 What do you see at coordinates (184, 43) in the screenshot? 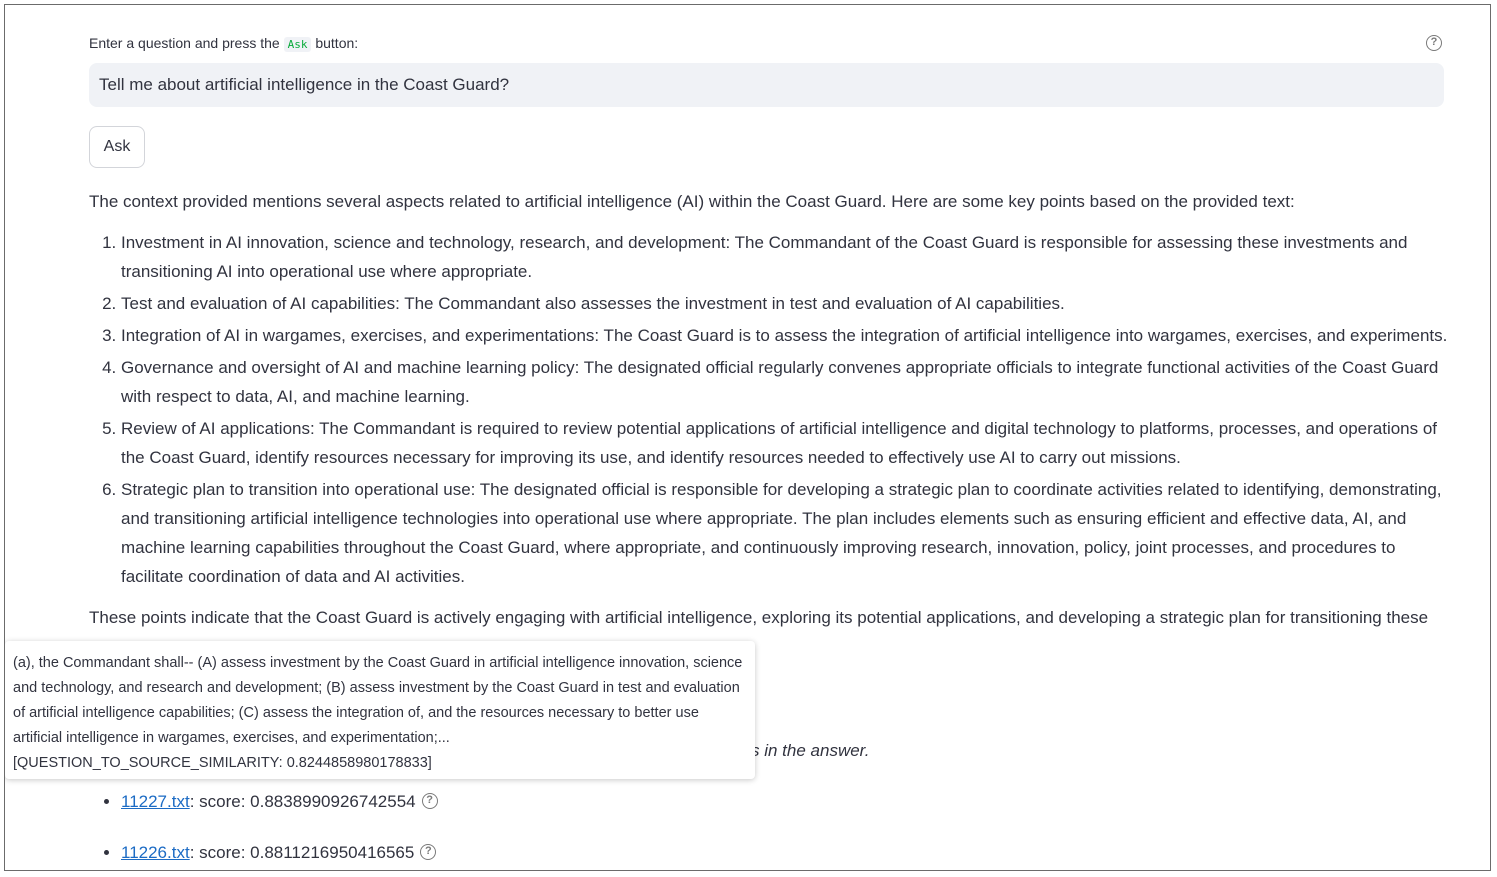
I see `question-label-prefix: Enter a question and press the` at bounding box center [184, 43].